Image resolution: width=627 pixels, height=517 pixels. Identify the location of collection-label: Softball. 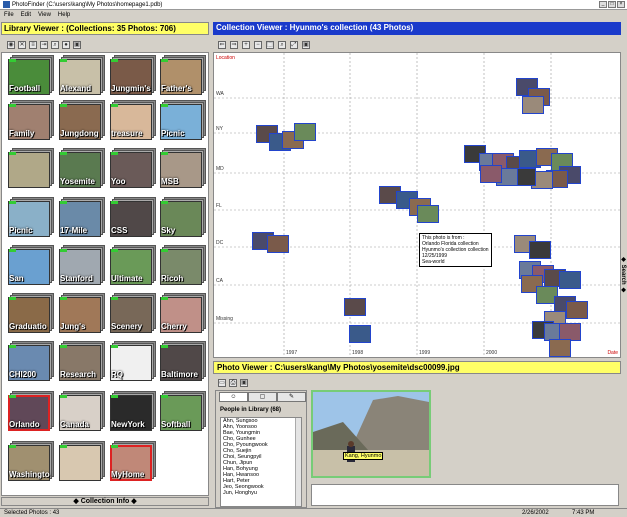
(176, 424).